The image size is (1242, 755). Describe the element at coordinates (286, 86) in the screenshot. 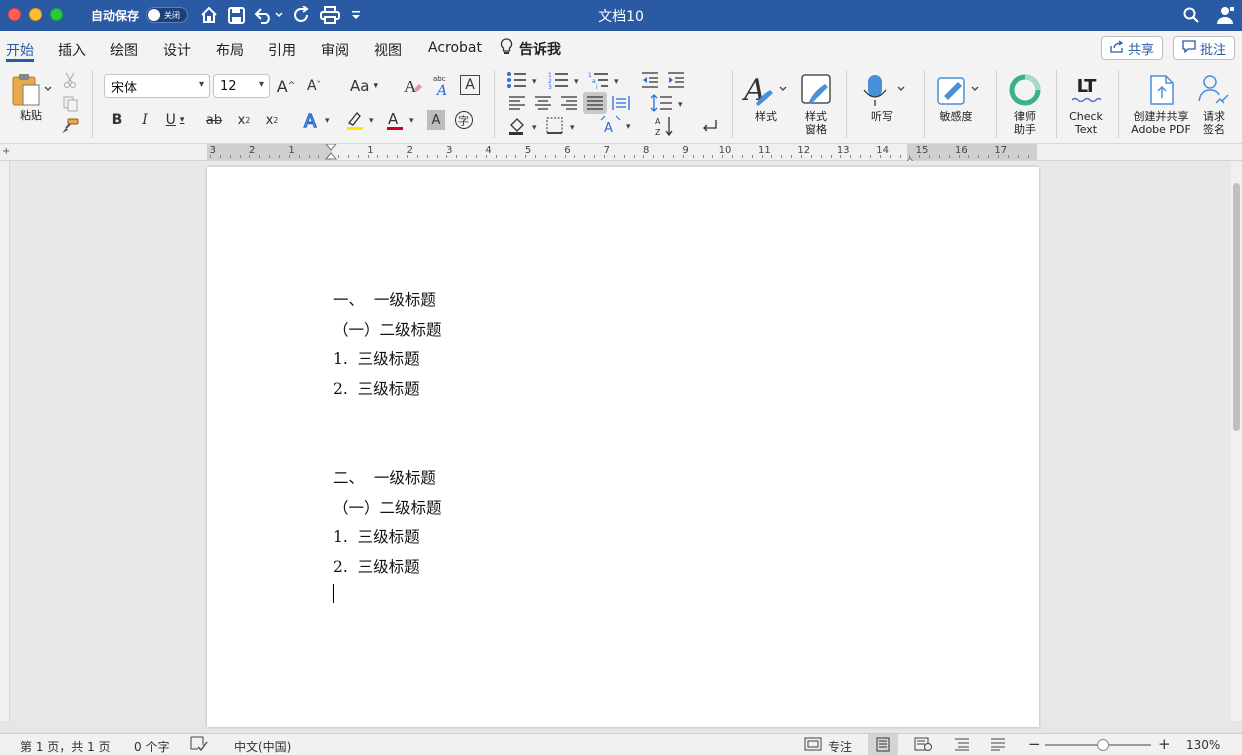

I see `grow-font-icon: A ^` at that location.